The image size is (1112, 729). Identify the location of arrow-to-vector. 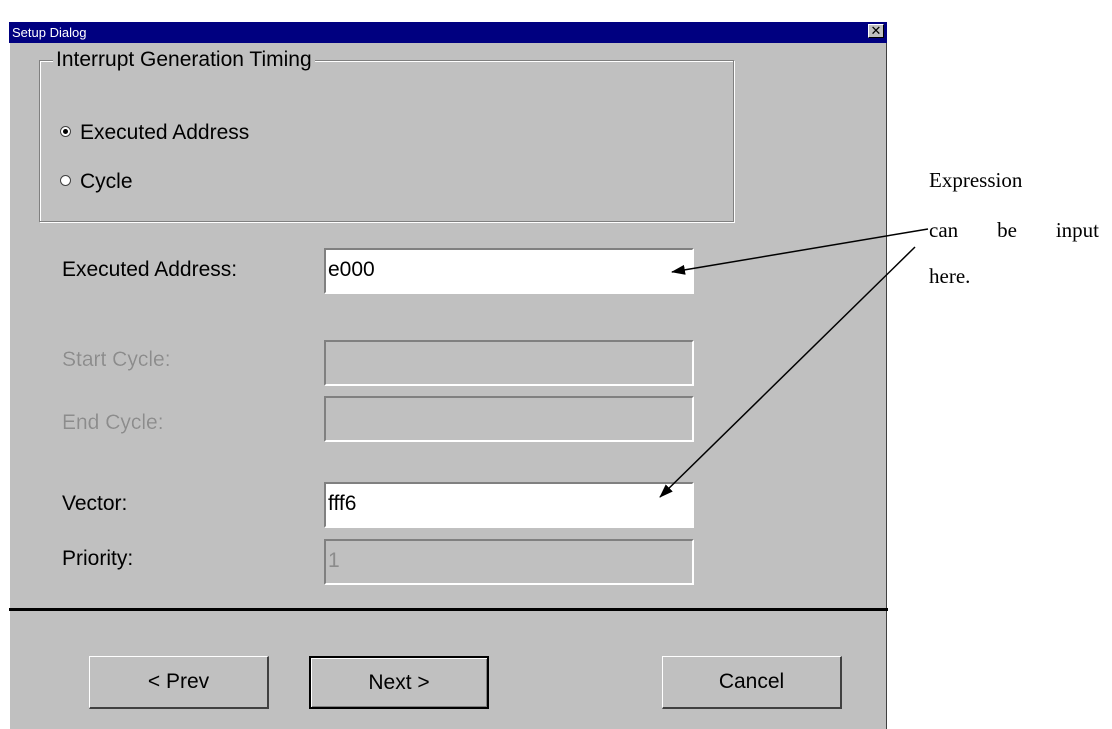
(787, 372).